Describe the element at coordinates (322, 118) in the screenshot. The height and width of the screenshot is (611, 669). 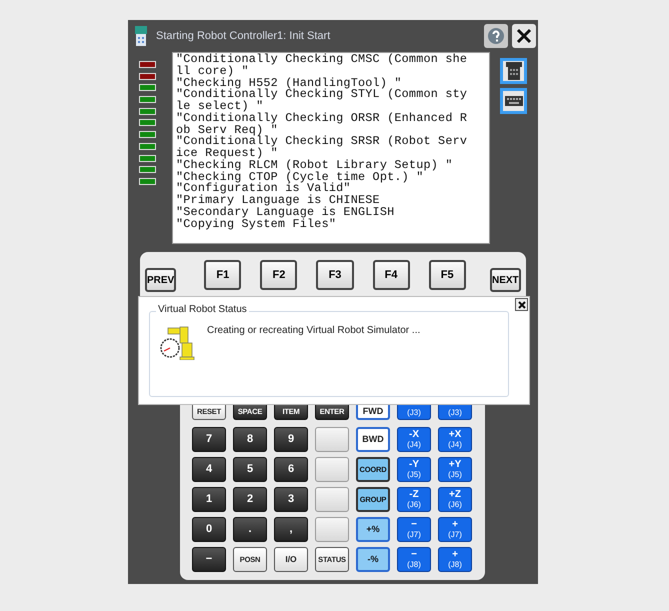
I see `log-line: "Conditionally Checking ORSR (Enhanced R` at that location.